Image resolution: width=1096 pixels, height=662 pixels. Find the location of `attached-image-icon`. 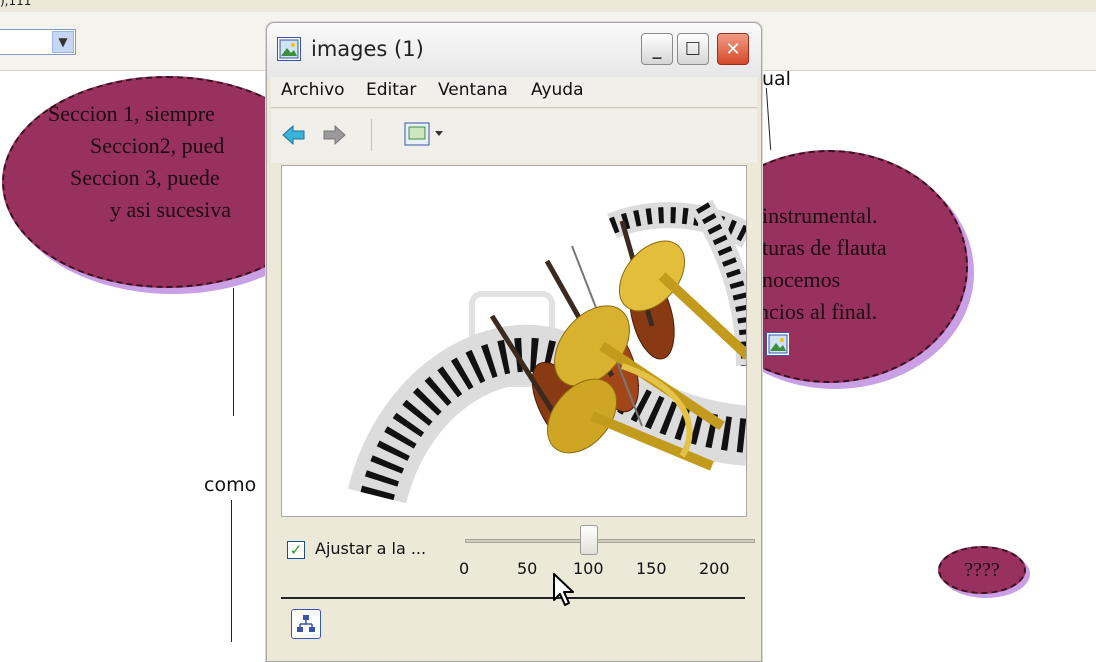

attached-image-icon is located at coordinates (778, 344).